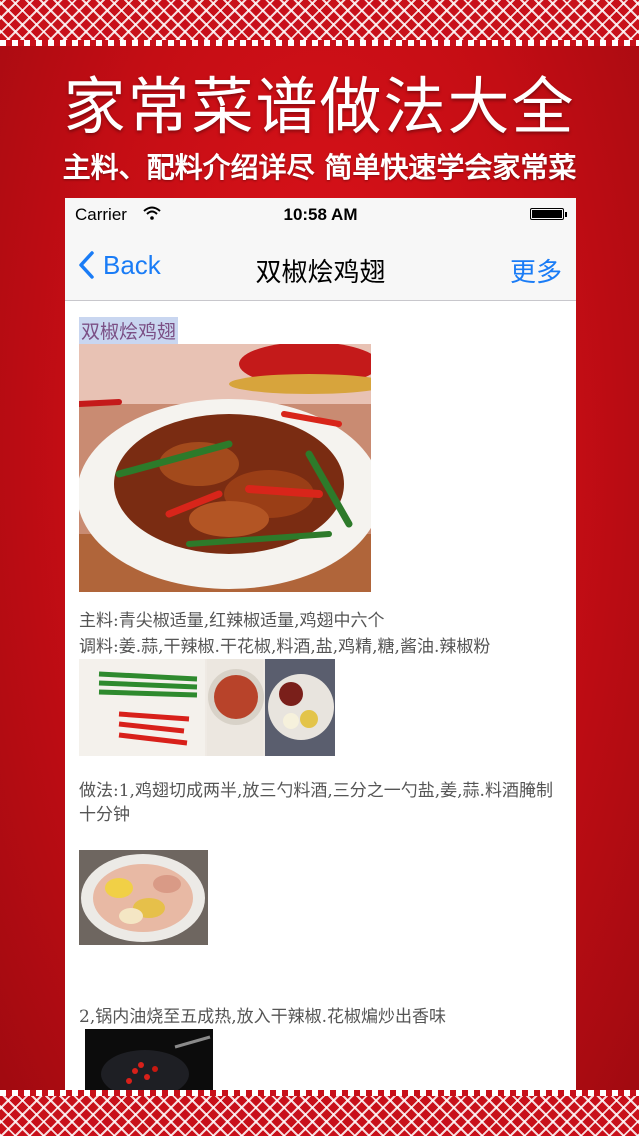 The image size is (639, 1136). Describe the element at coordinates (536, 270) in the screenshot. I see `more-button: 更多` at that location.